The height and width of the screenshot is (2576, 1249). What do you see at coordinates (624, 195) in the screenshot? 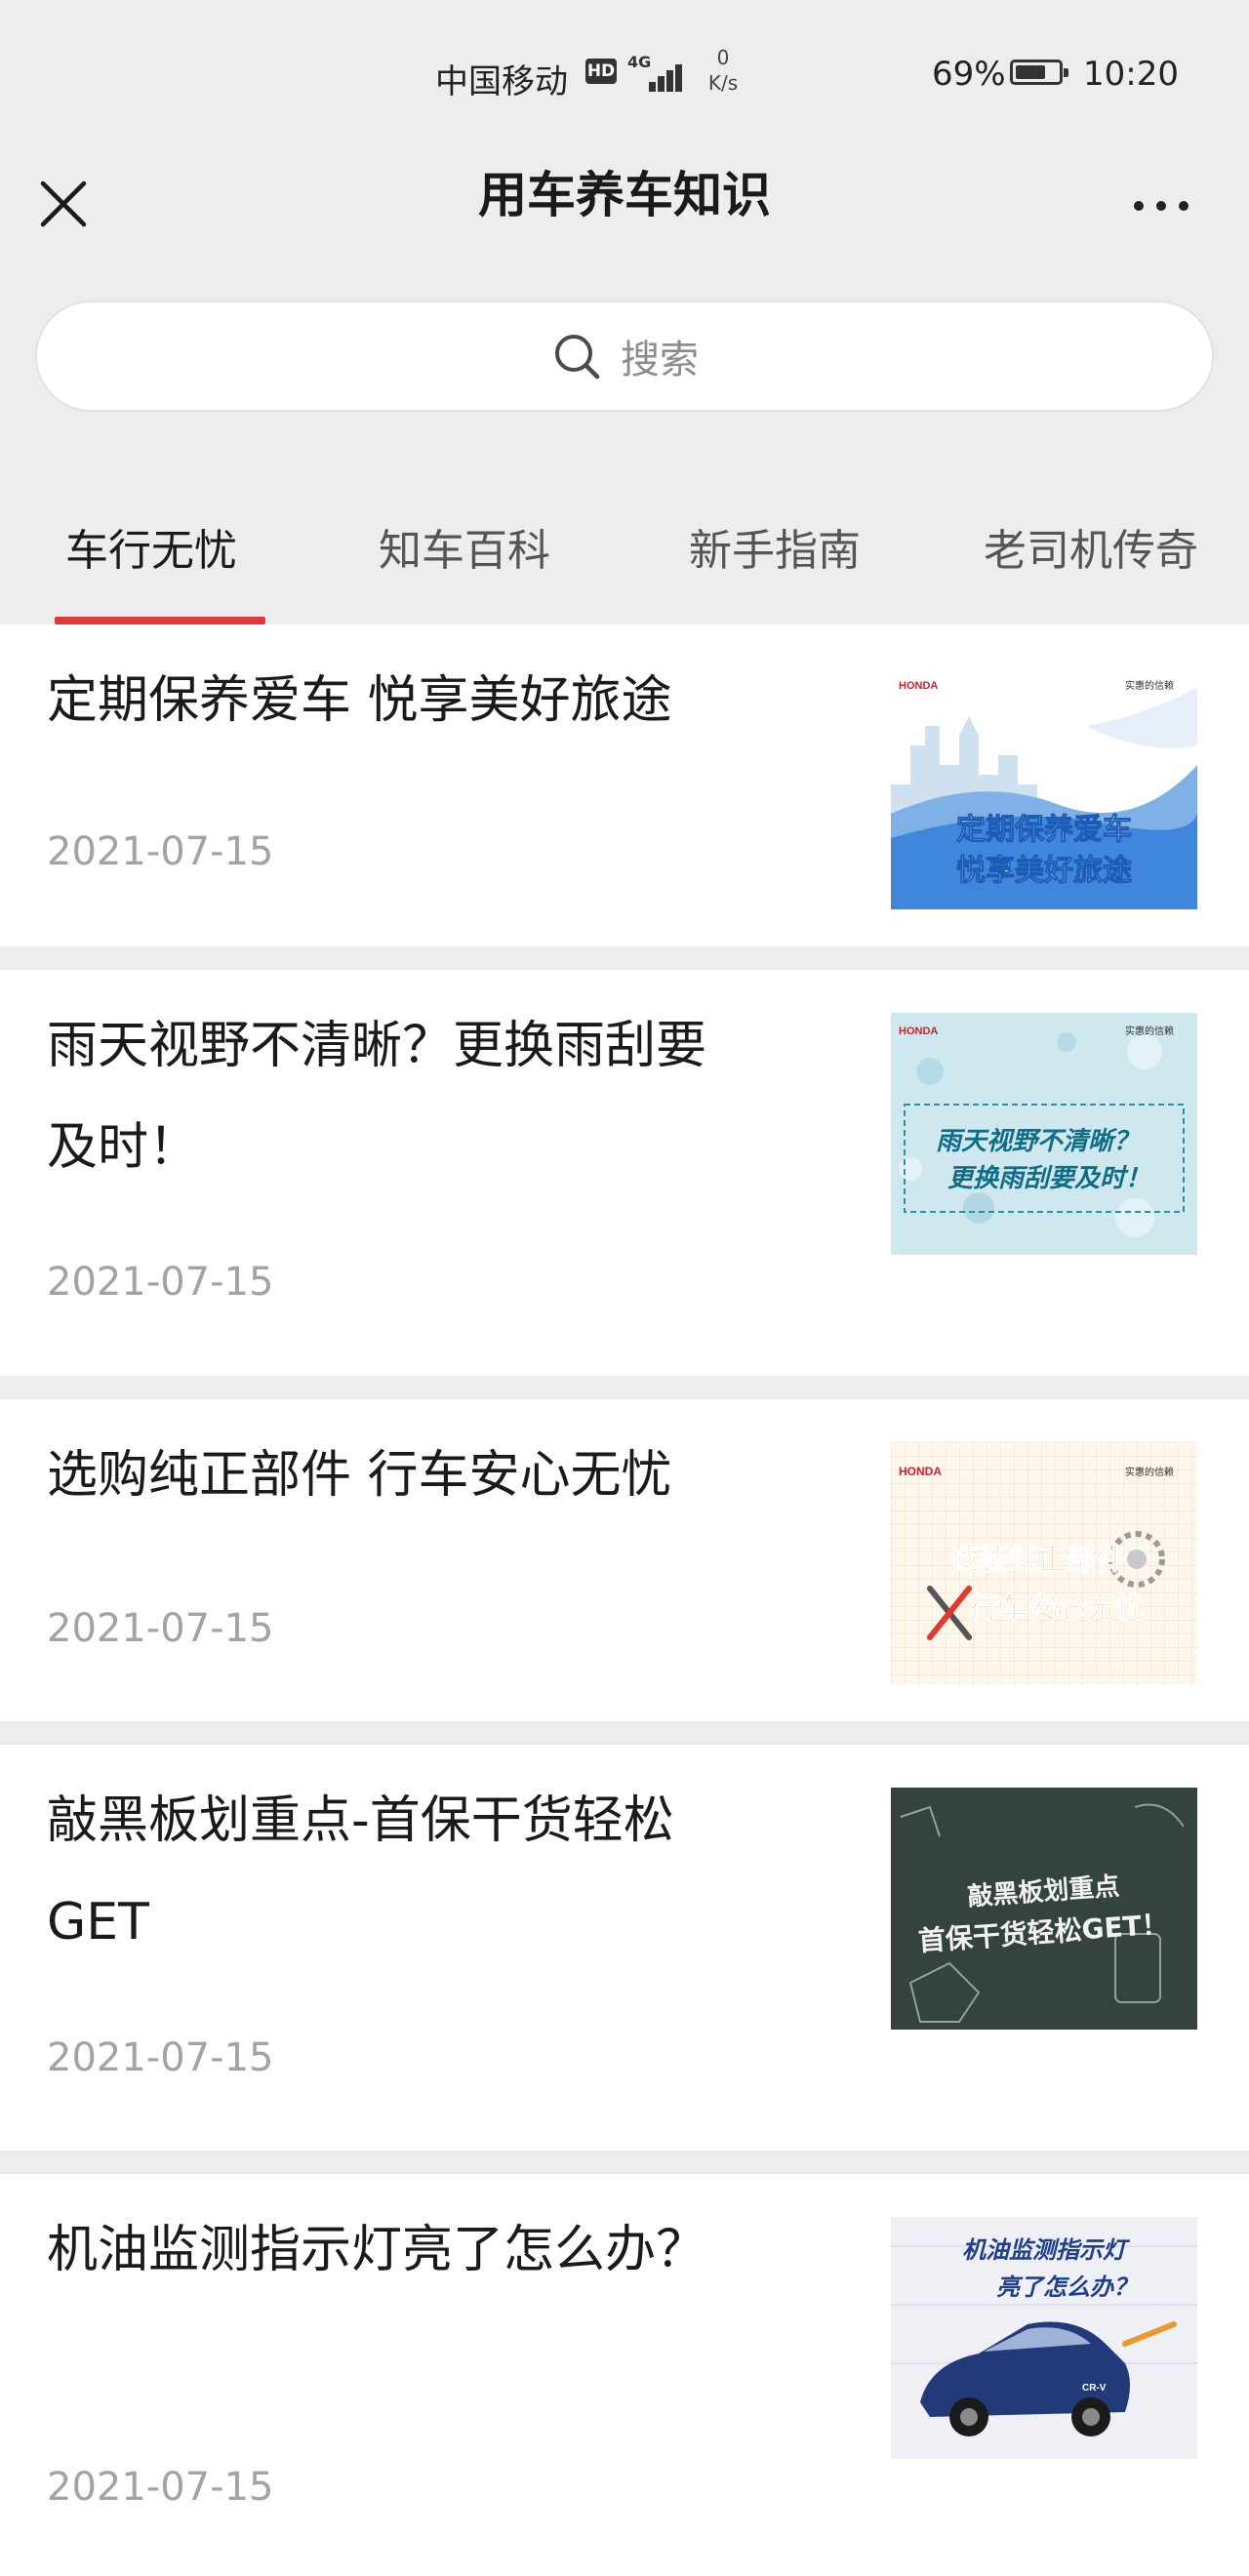
I see `page-title: 用车养车知识` at bounding box center [624, 195].